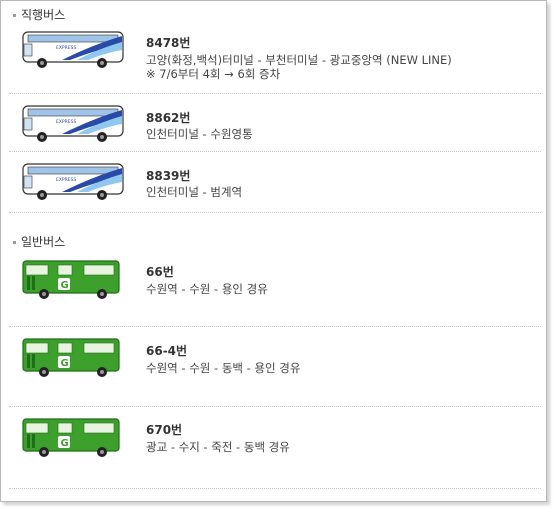 Image resolution: width=554 pixels, height=508 pixels. What do you see at coordinates (218, 447) in the screenshot?
I see `route-description: 광교 - 수지 - 죽전 - 동백 경유` at bounding box center [218, 447].